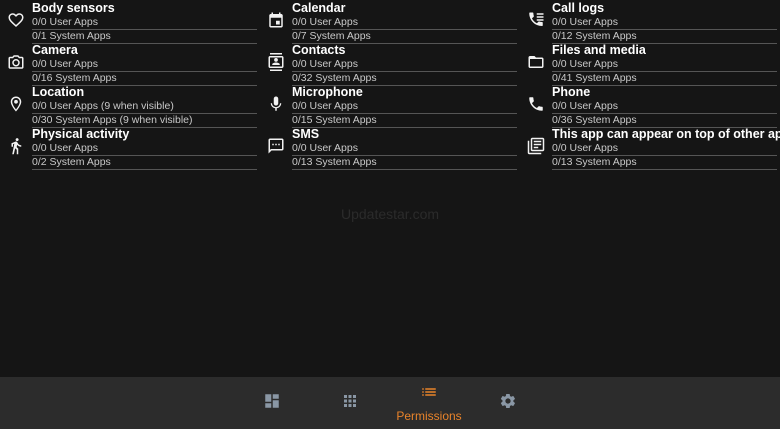 The width and height of the screenshot is (780, 429). What do you see at coordinates (536, 62) in the screenshot?
I see `folder-icon` at bounding box center [536, 62].